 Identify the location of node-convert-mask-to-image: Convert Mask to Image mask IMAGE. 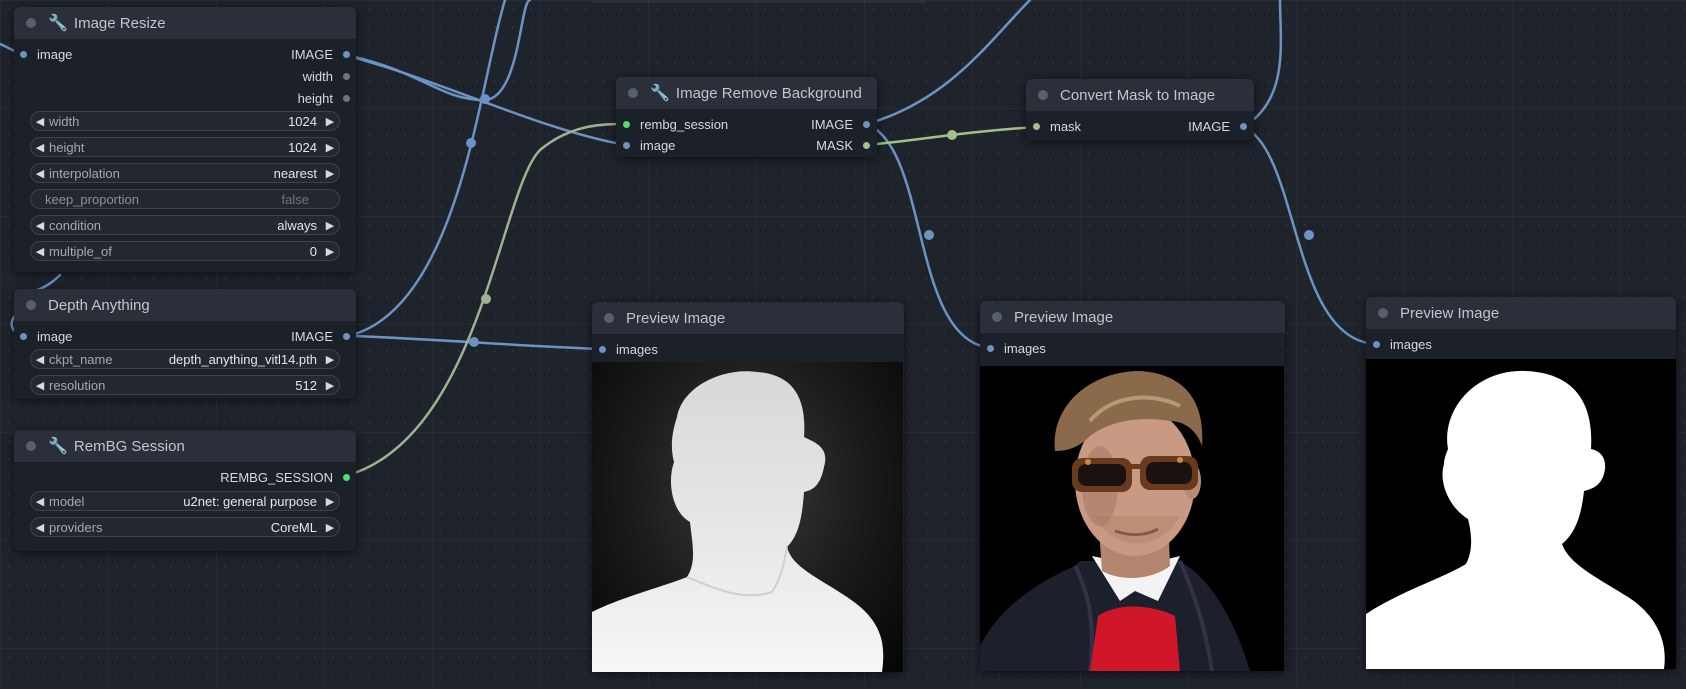
(1140, 109).